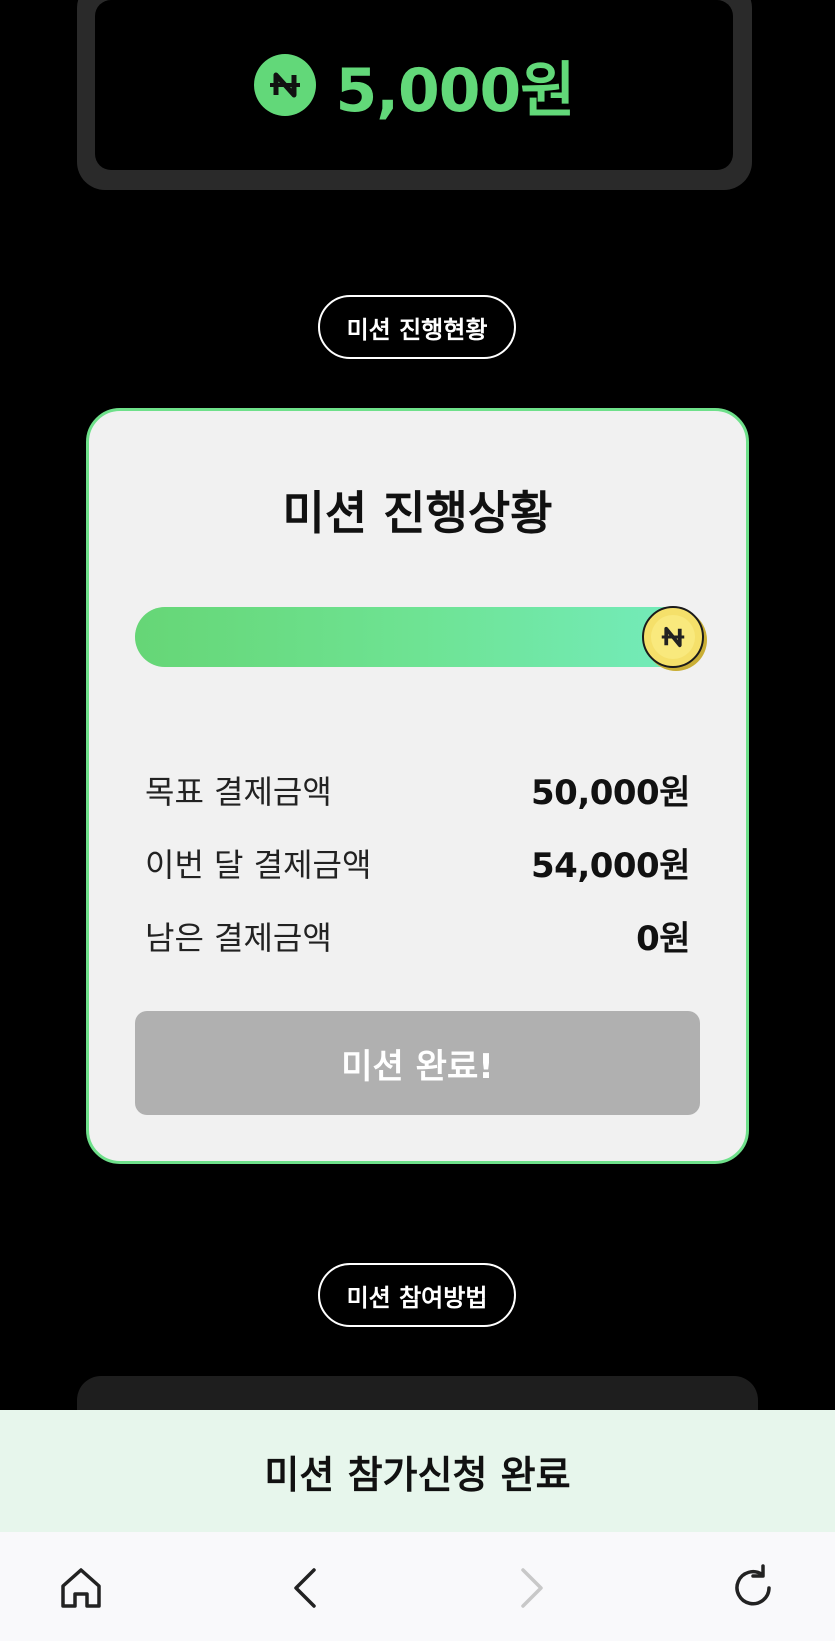 The width and height of the screenshot is (835, 1641). What do you see at coordinates (81, 1588) in the screenshot?
I see `home-icon` at bounding box center [81, 1588].